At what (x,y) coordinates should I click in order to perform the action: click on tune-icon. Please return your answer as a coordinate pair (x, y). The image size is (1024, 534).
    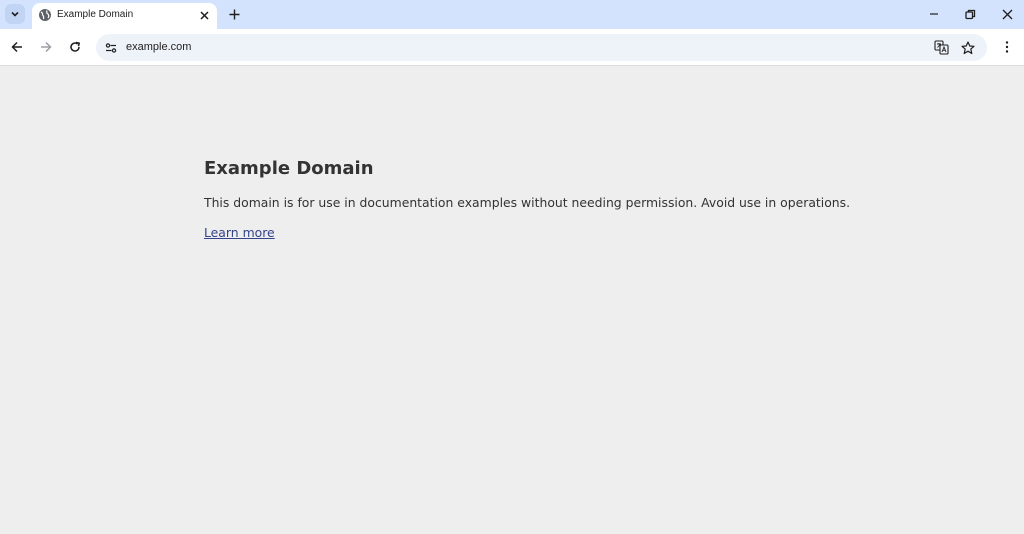
    Looking at the image, I should click on (110, 47).